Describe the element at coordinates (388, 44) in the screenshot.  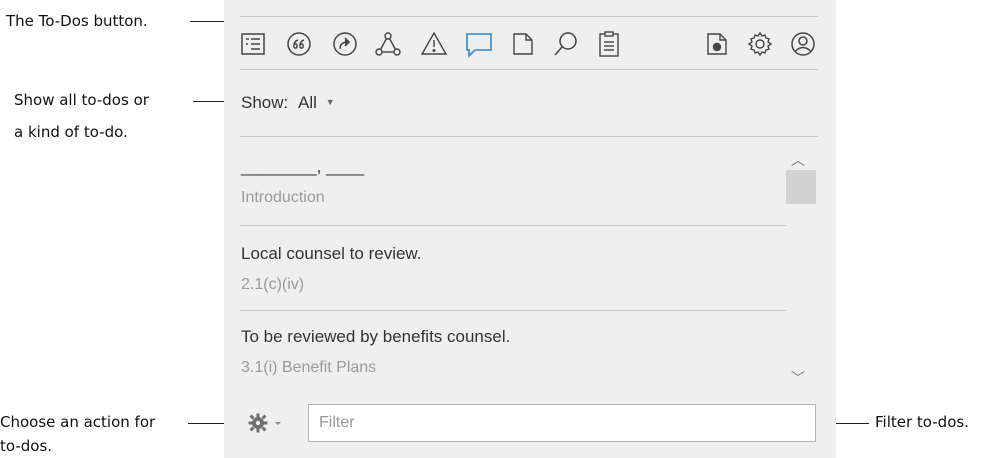
I see `network-icon` at that location.